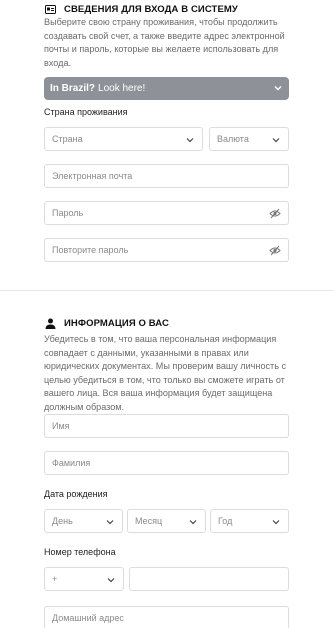 The height and width of the screenshot is (628, 333). I want to click on banner-text: Look here!, so click(122, 88).